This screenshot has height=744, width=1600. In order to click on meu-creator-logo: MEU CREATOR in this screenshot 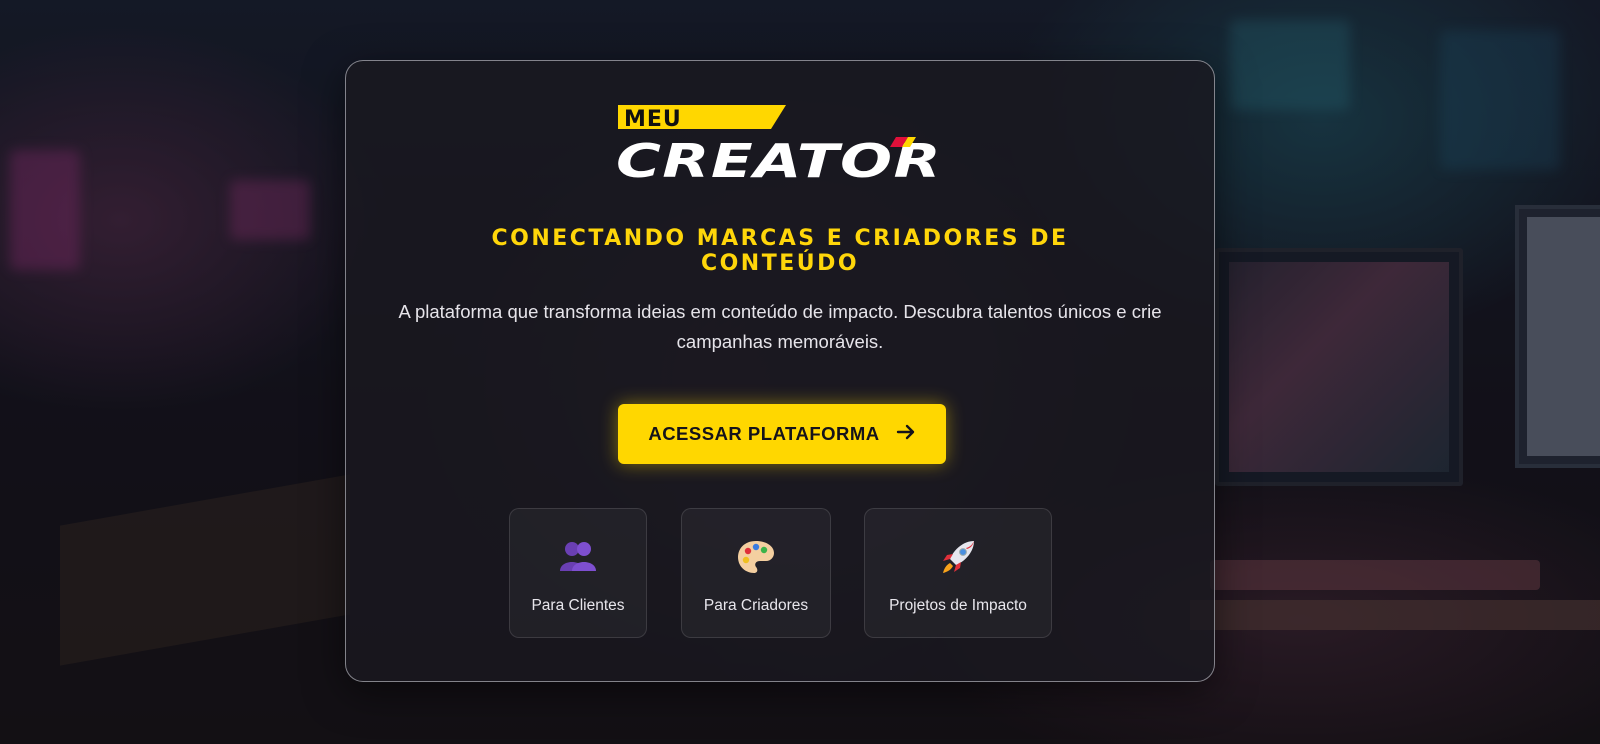, I will do `click(781, 143)`.